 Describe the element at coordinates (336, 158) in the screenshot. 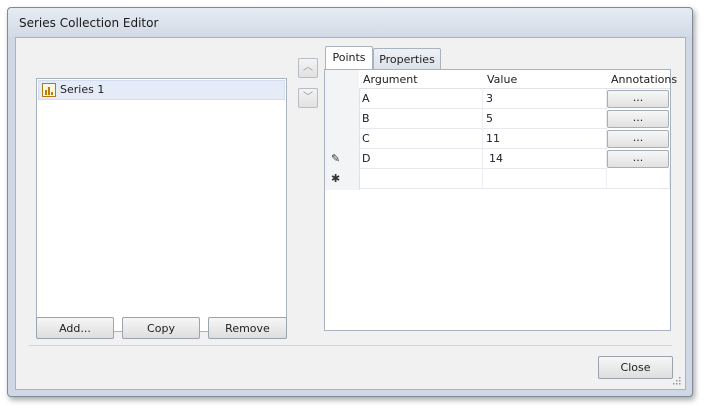

I see `edit-pencil-icon: ✎` at that location.